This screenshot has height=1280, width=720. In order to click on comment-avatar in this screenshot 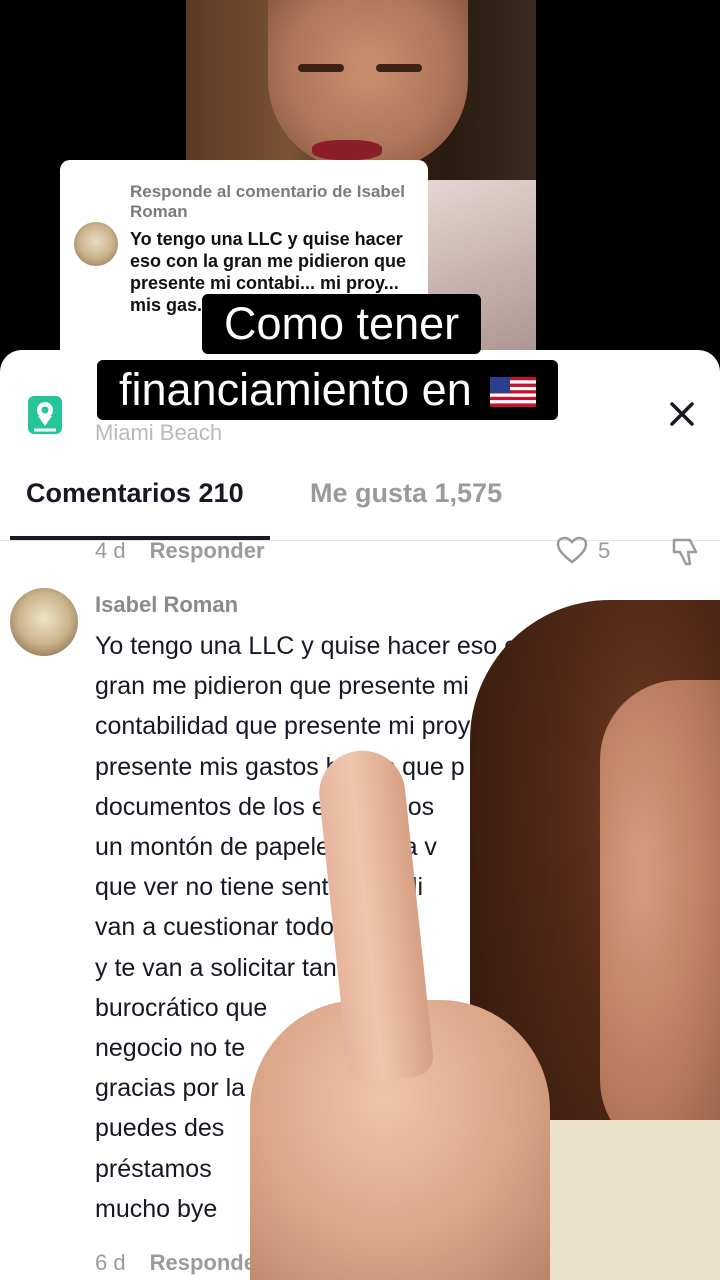, I will do `click(44, 622)`.